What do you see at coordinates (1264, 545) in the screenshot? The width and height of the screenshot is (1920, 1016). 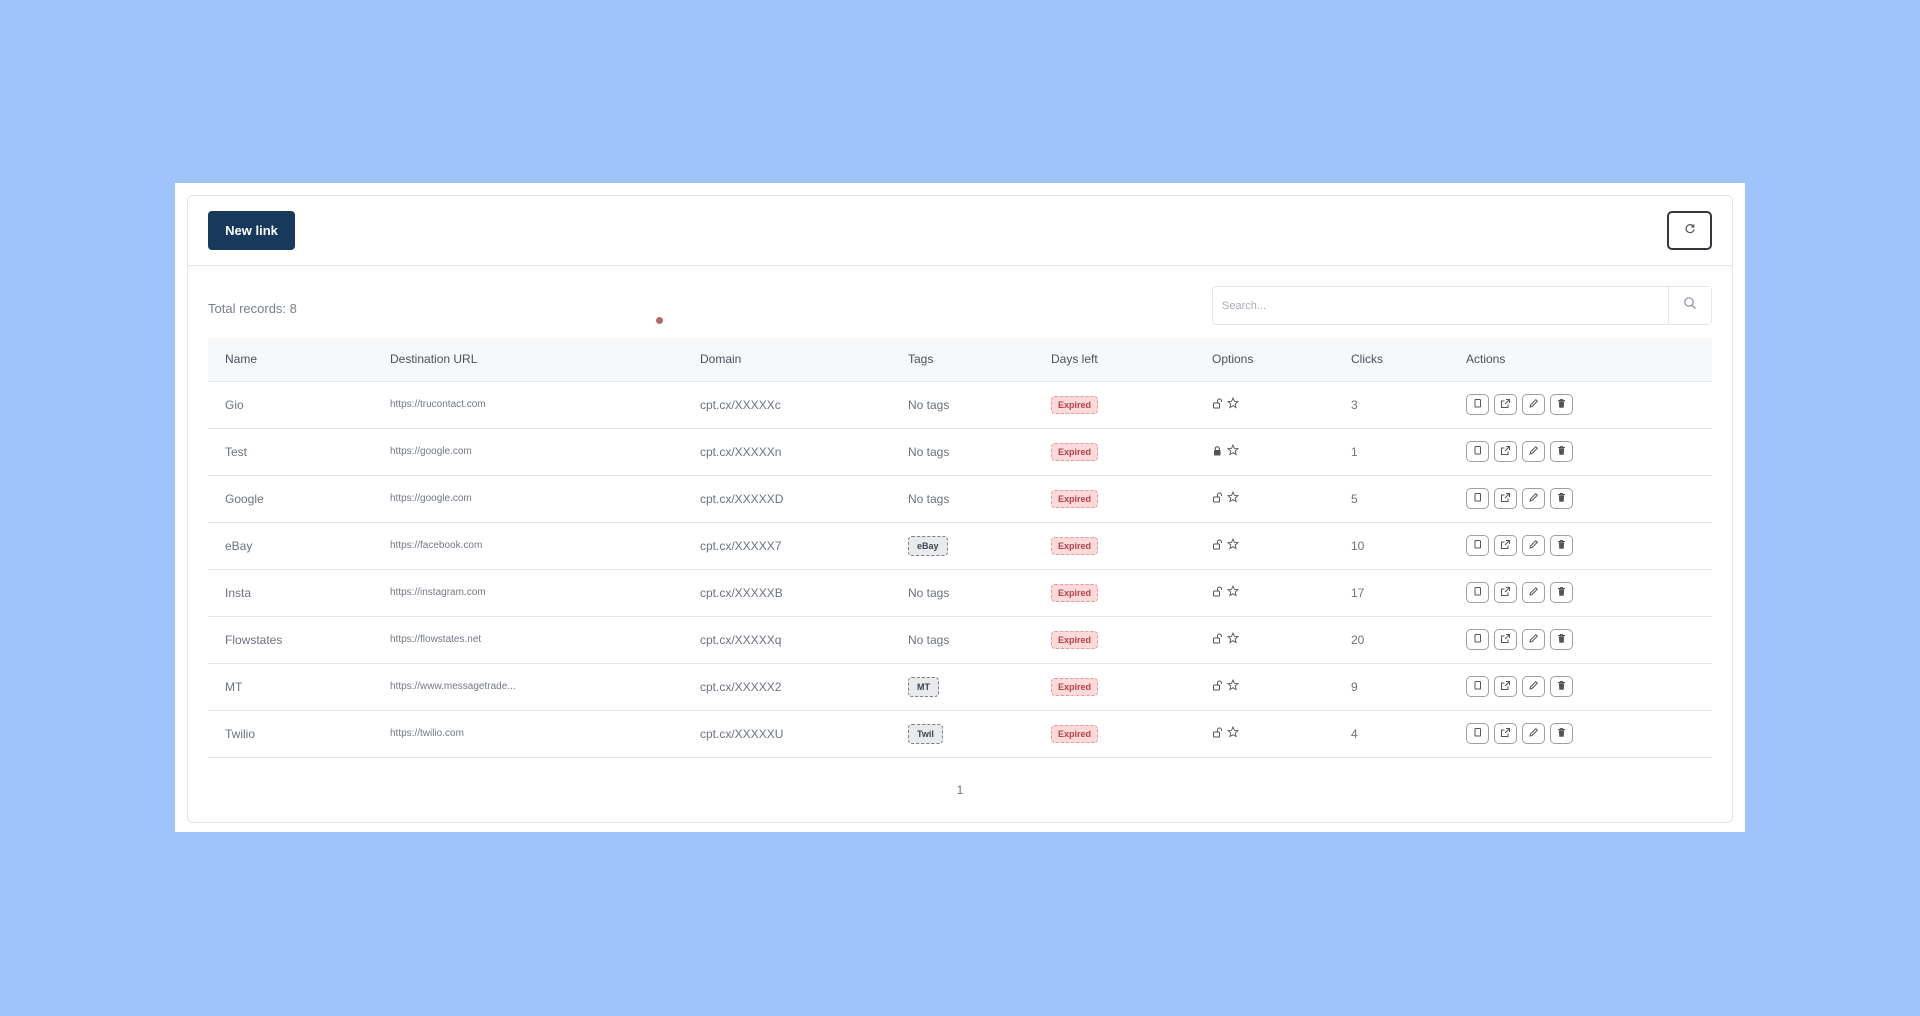 I see `options-cell` at bounding box center [1264, 545].